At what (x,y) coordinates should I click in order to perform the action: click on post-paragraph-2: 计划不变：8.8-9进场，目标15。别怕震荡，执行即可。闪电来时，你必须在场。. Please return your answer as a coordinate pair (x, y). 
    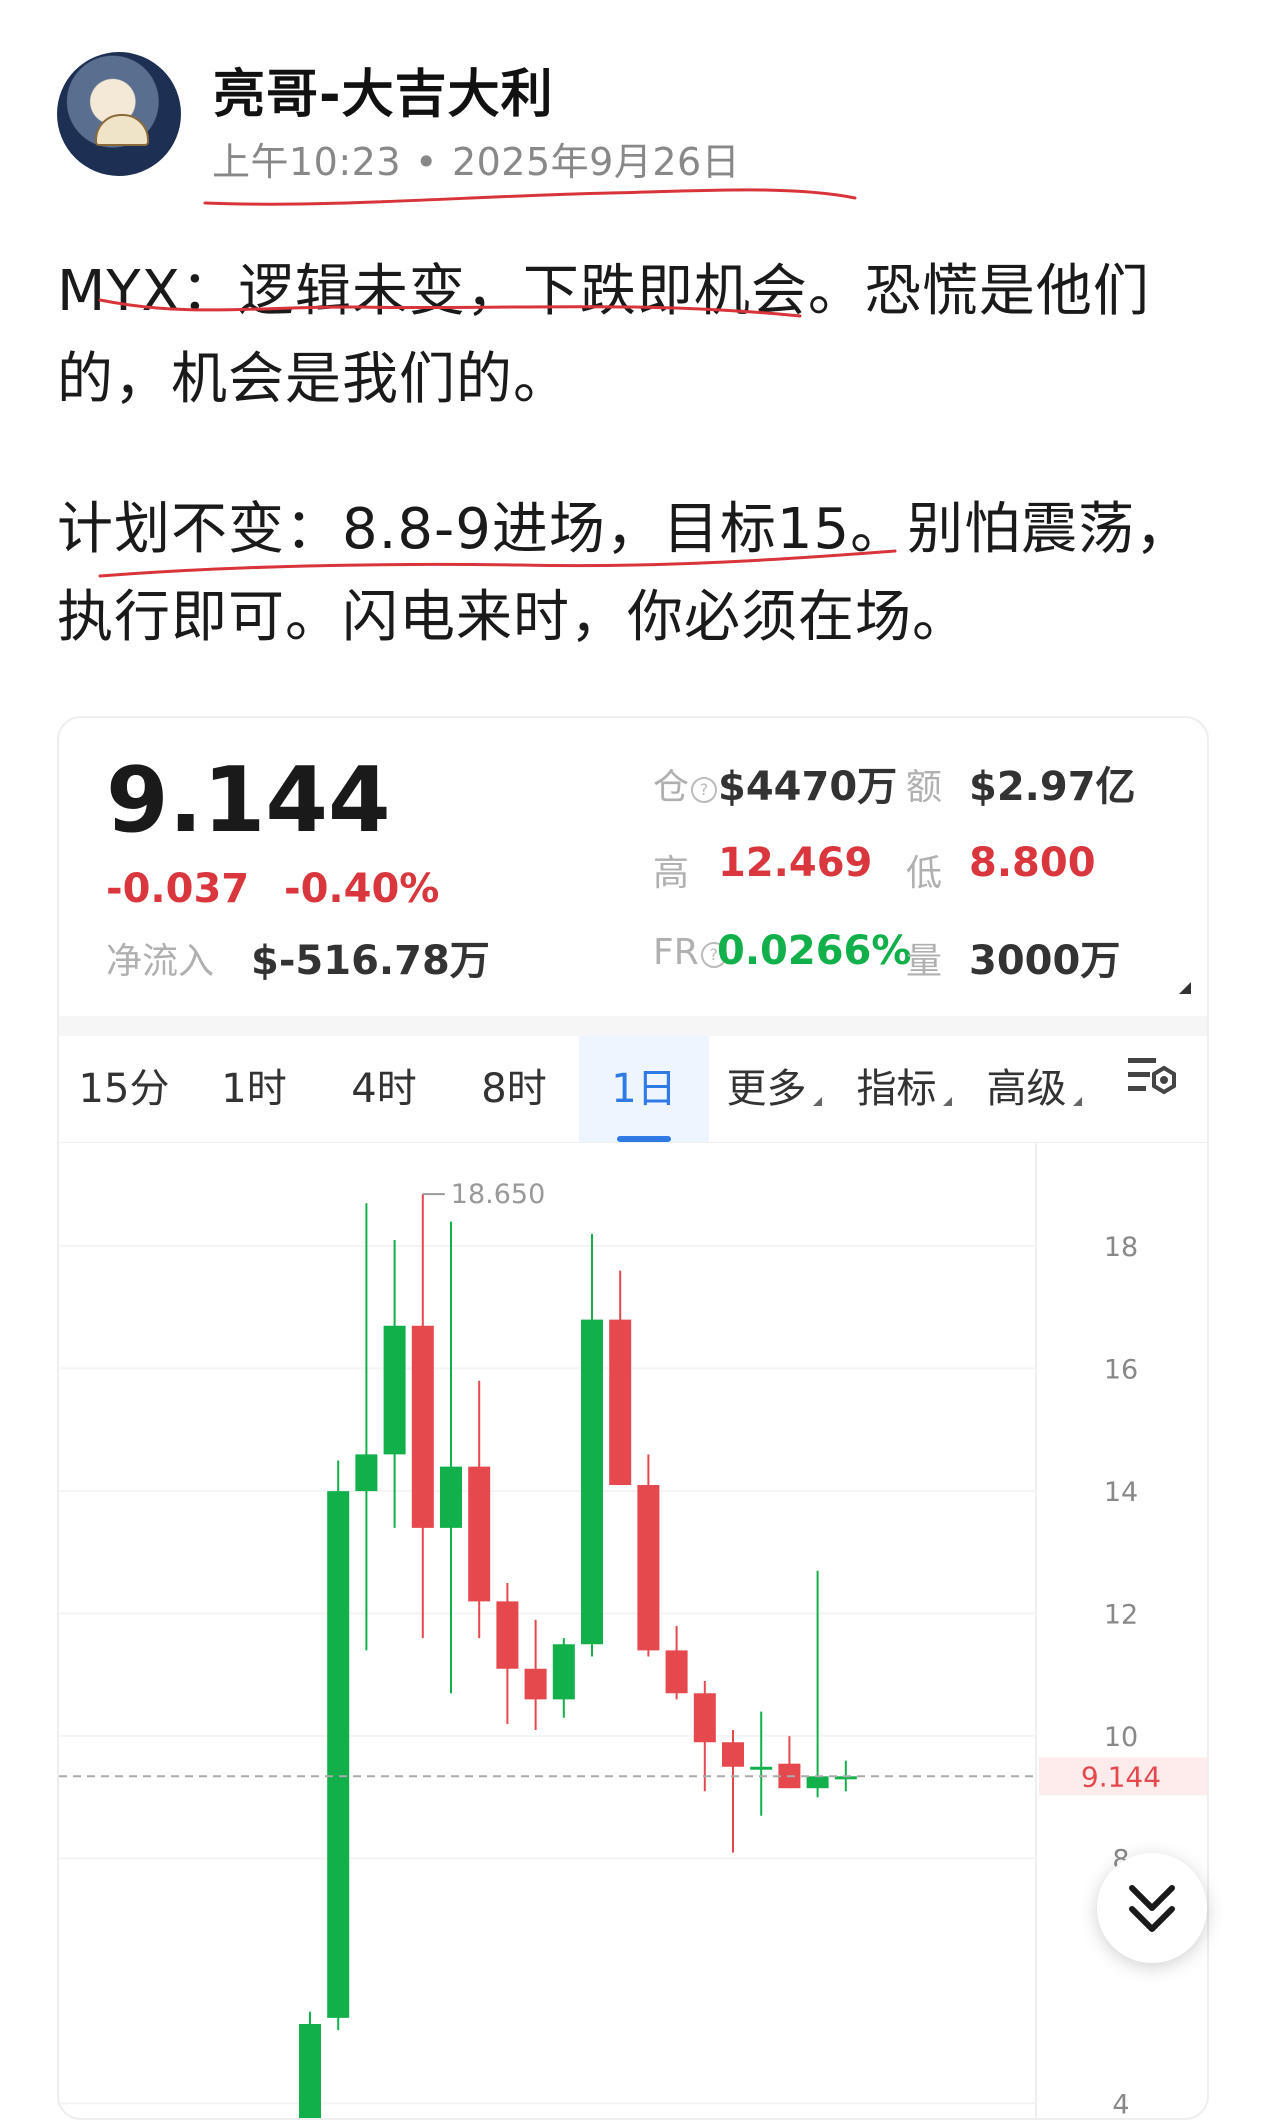
    Looking at the image, I should click on (625, 573).